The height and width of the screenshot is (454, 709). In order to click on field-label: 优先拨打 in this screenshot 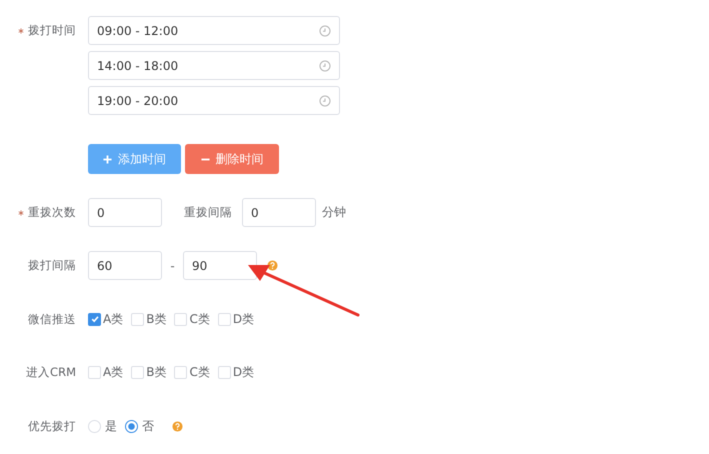, I will do `click(52, 426)`.